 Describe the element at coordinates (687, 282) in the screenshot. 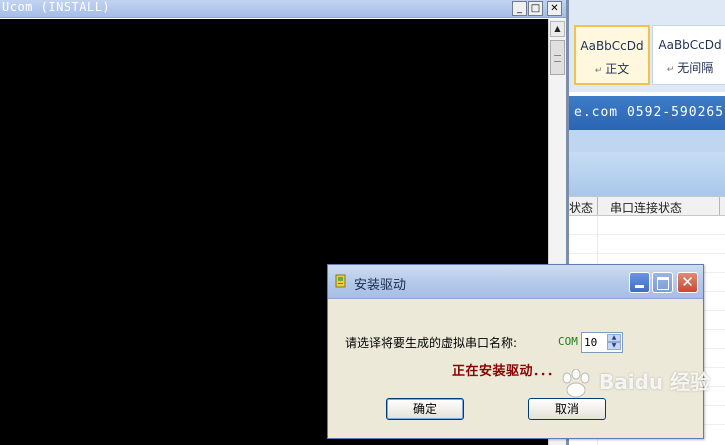

I see `close-button: ✕` at that location.